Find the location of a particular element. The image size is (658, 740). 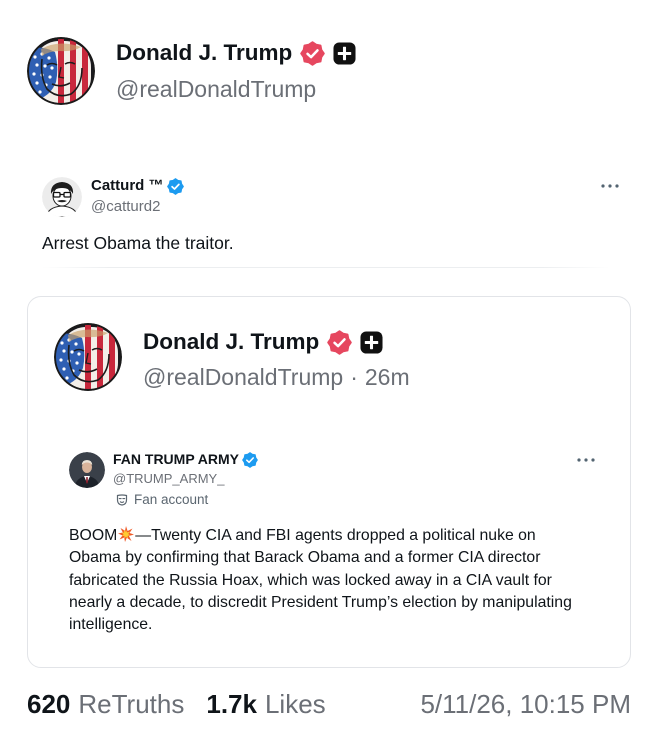

quoted-author-name-row: Catturd ™ is located at coordinates (137, 186).